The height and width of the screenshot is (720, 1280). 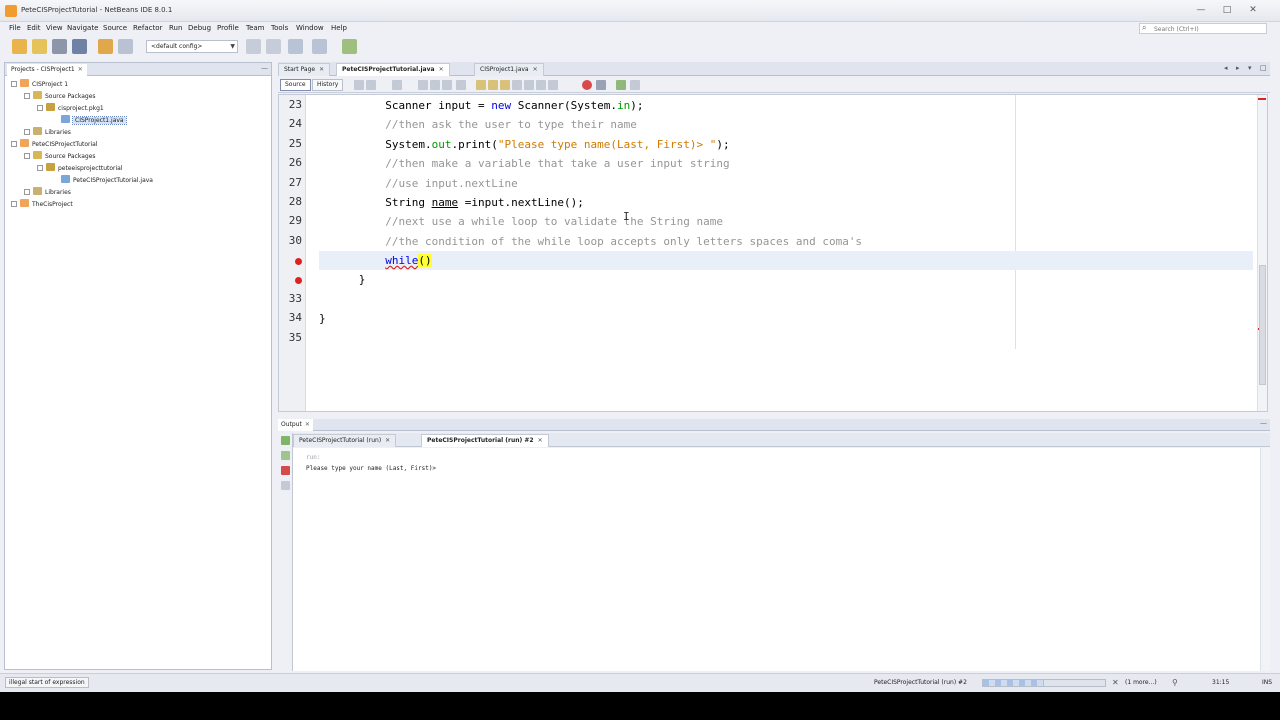 I want to click on minimize-panel-icon: —, so click(x=264, y=68).